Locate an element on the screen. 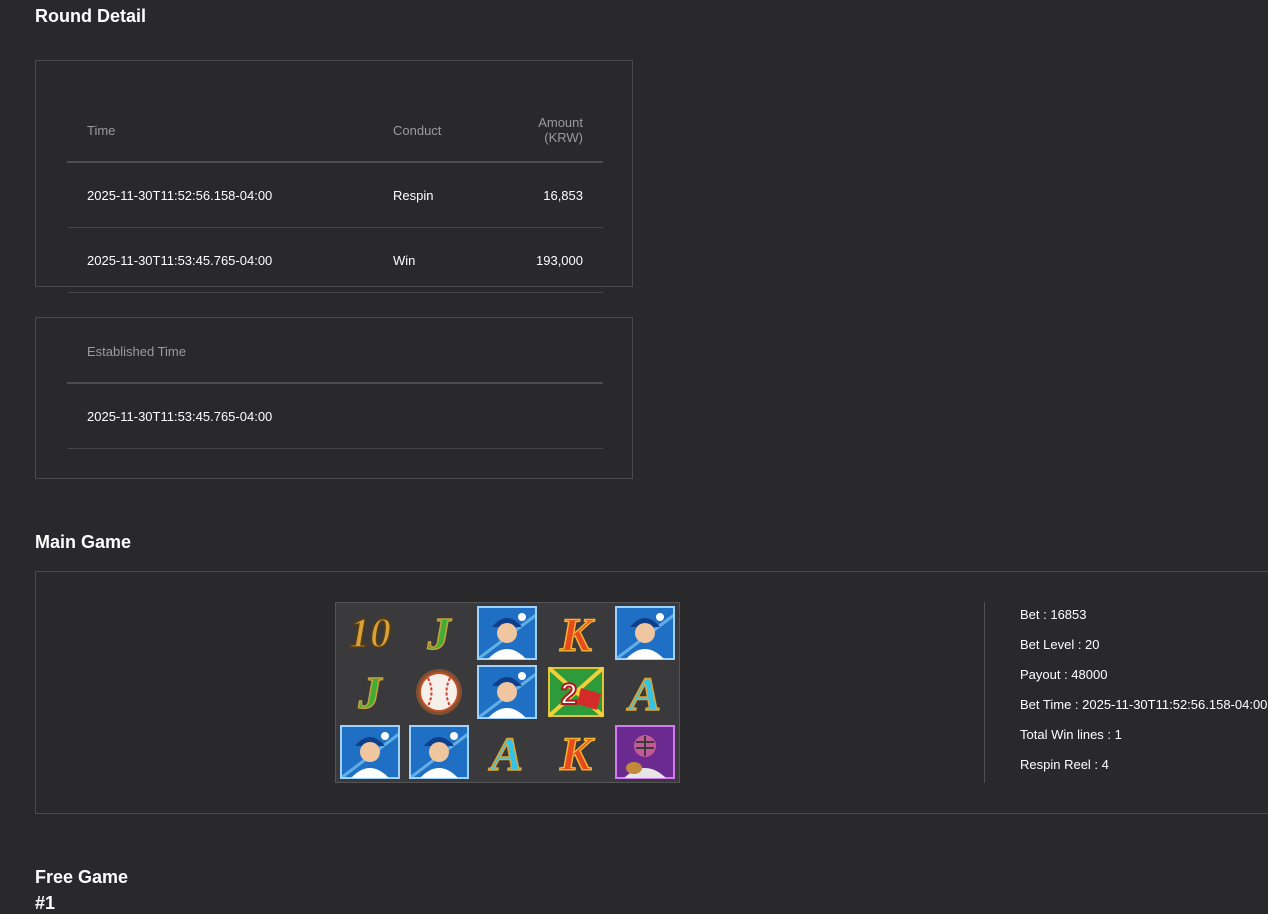 Image resolution: width=1268 pixels, height=914 pixels. bet-level-info: Bet Level : 20 is located at coordinates (1060, 644).